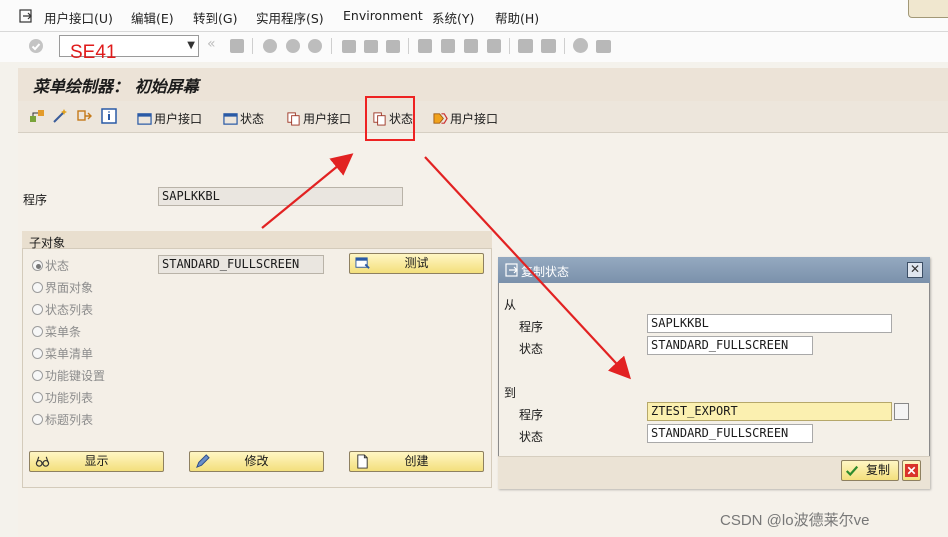 Image resolution: width=948 pixels, height=537 pixels. I want to click on arrow-to-target-program, so click(527, 268).